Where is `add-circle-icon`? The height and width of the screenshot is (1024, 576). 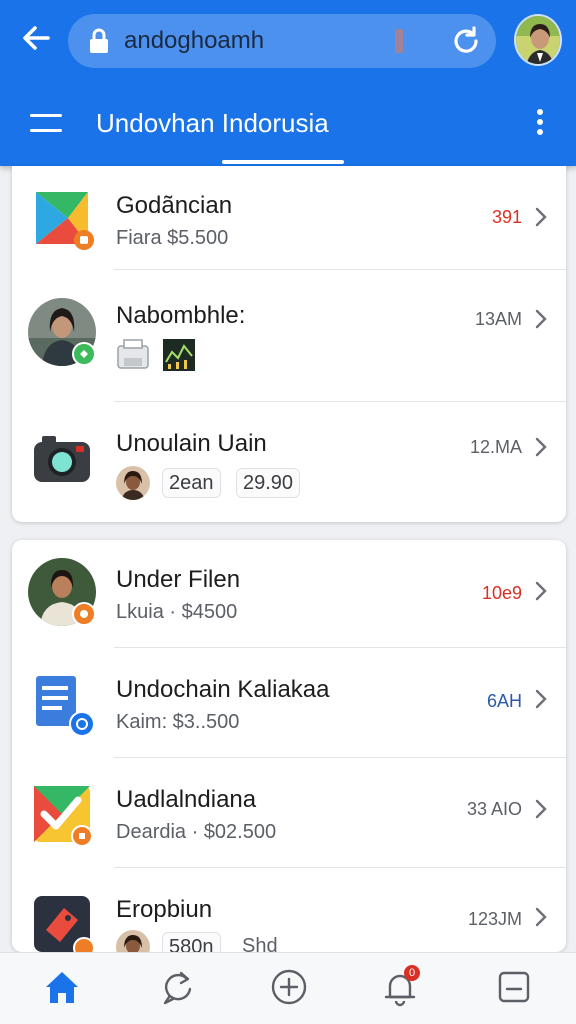 add-circle-icon is located at coordinates (289, 987).